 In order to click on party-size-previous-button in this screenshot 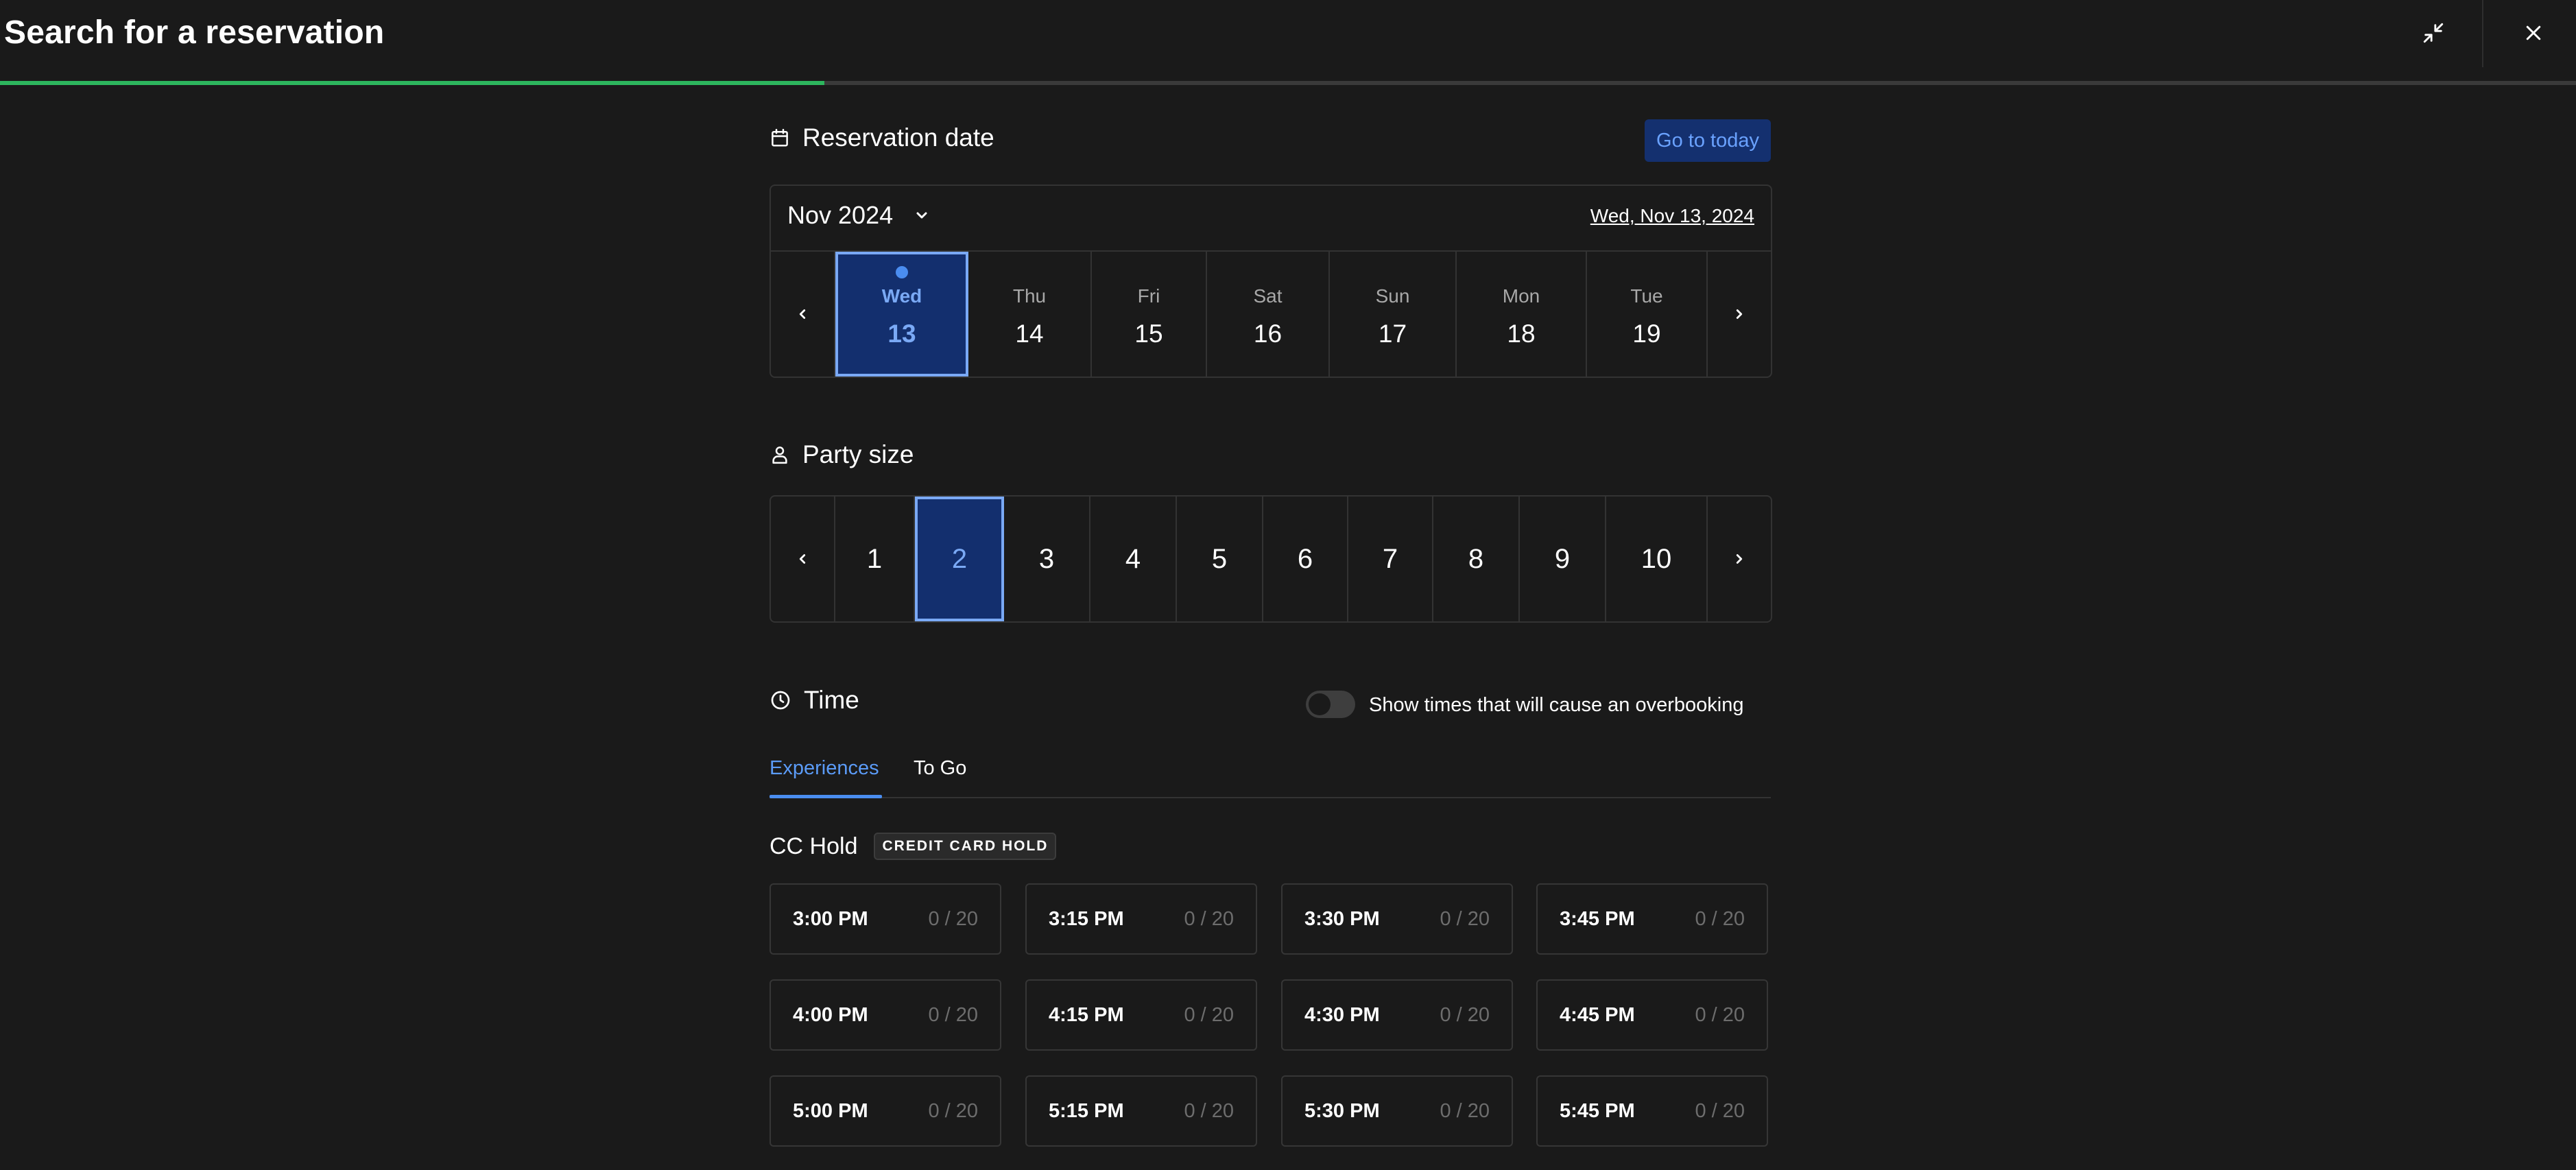, I will do `click(803, 559)`.